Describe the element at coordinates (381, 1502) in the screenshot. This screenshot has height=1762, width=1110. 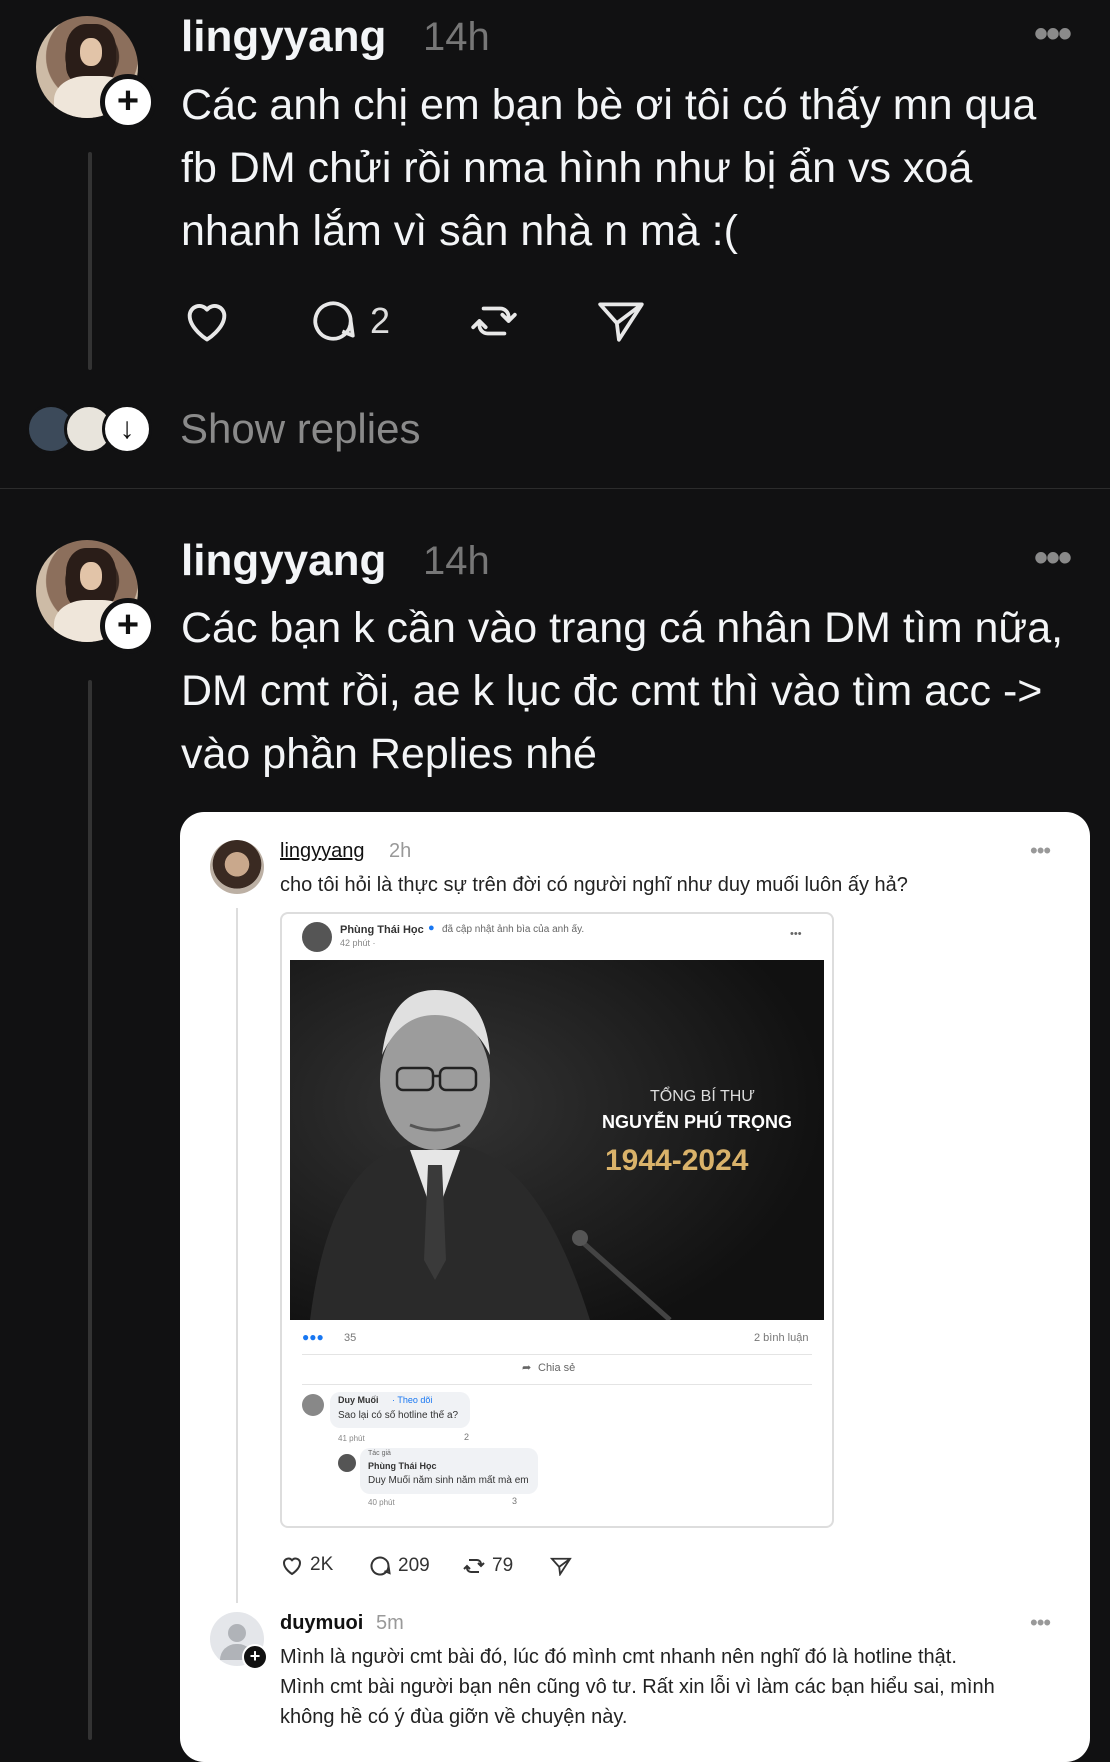
I see `fb-reply-time: 40 phút` at that location.